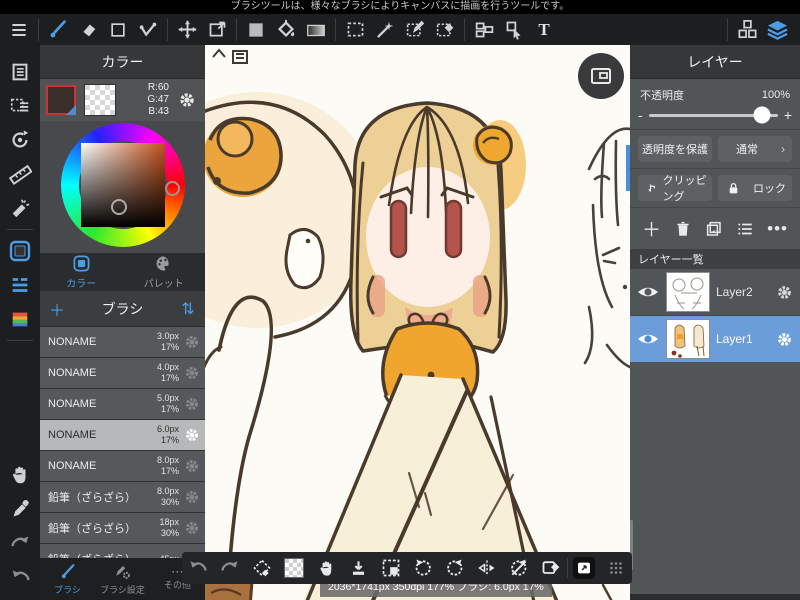 The width and height of the screenshot is (800, 600). Describe the element at coordinates (777, 229) in the screenshot. I see `more-options-button: •••` at that location.